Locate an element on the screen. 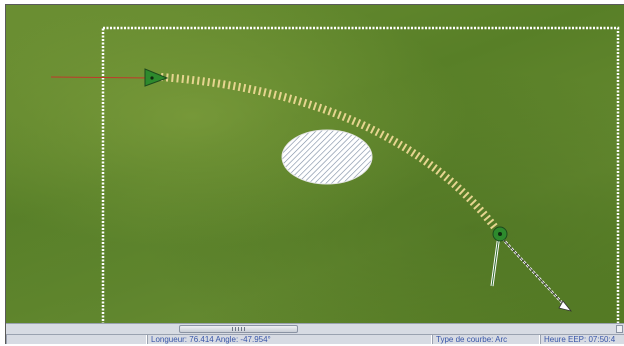 This screenshot has width=624, height=346. grip-icon is located at coordinates (239, 329).